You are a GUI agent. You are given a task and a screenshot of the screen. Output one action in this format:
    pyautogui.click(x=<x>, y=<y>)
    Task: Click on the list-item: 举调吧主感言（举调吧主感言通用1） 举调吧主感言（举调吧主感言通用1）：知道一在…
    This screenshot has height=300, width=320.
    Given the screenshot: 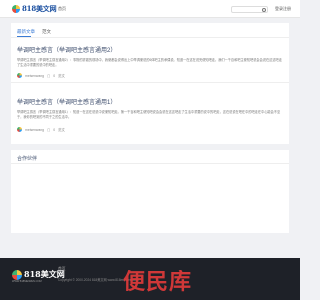 What is the action you would take?
    pyautogui.click(x=150, y=114)
    